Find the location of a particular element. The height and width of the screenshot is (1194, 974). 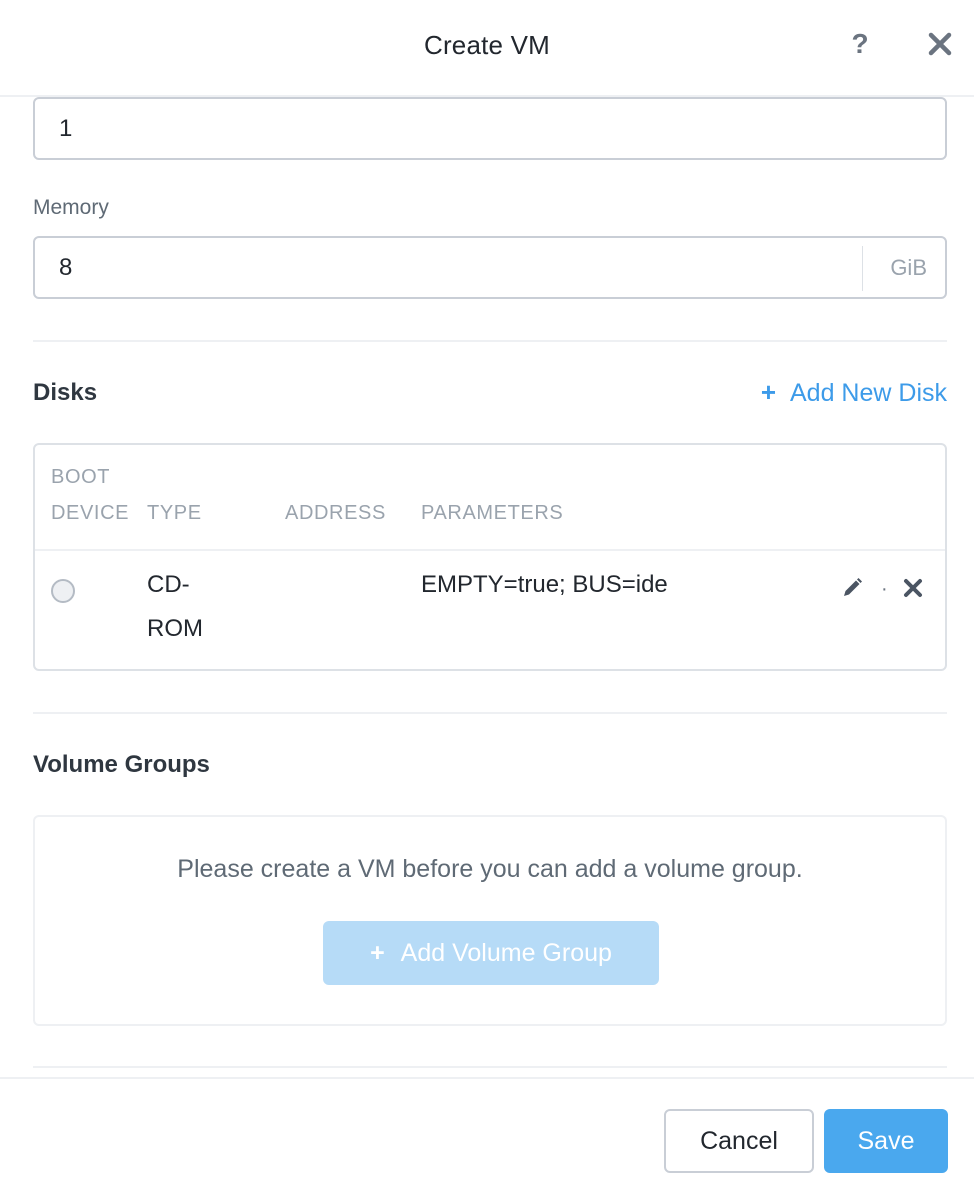

column-header-device: DEVICE is located at coordinates (90, 513).